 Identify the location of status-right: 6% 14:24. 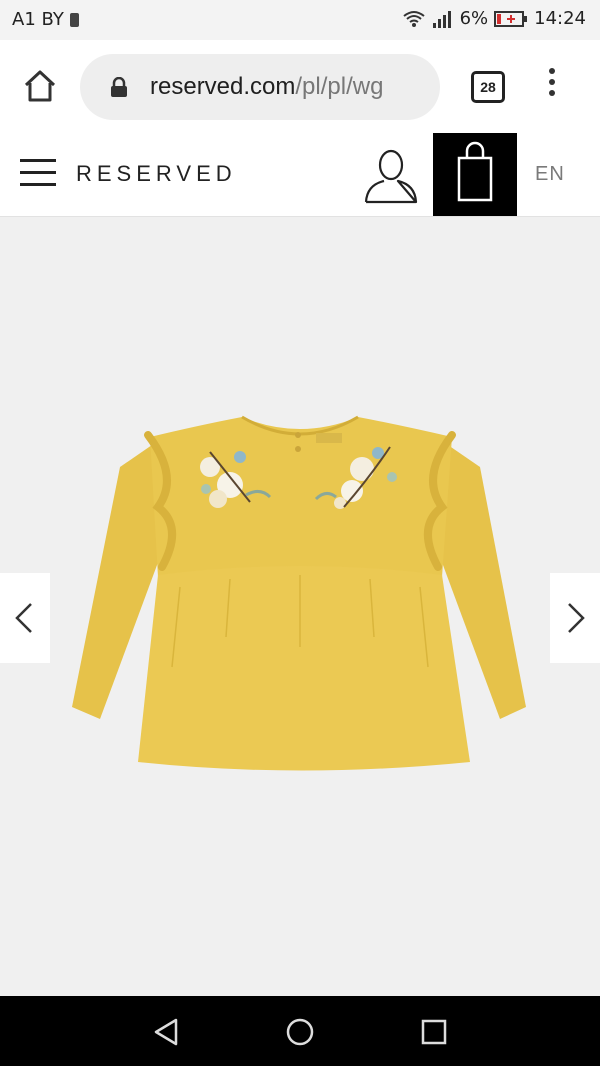
(494, 18).